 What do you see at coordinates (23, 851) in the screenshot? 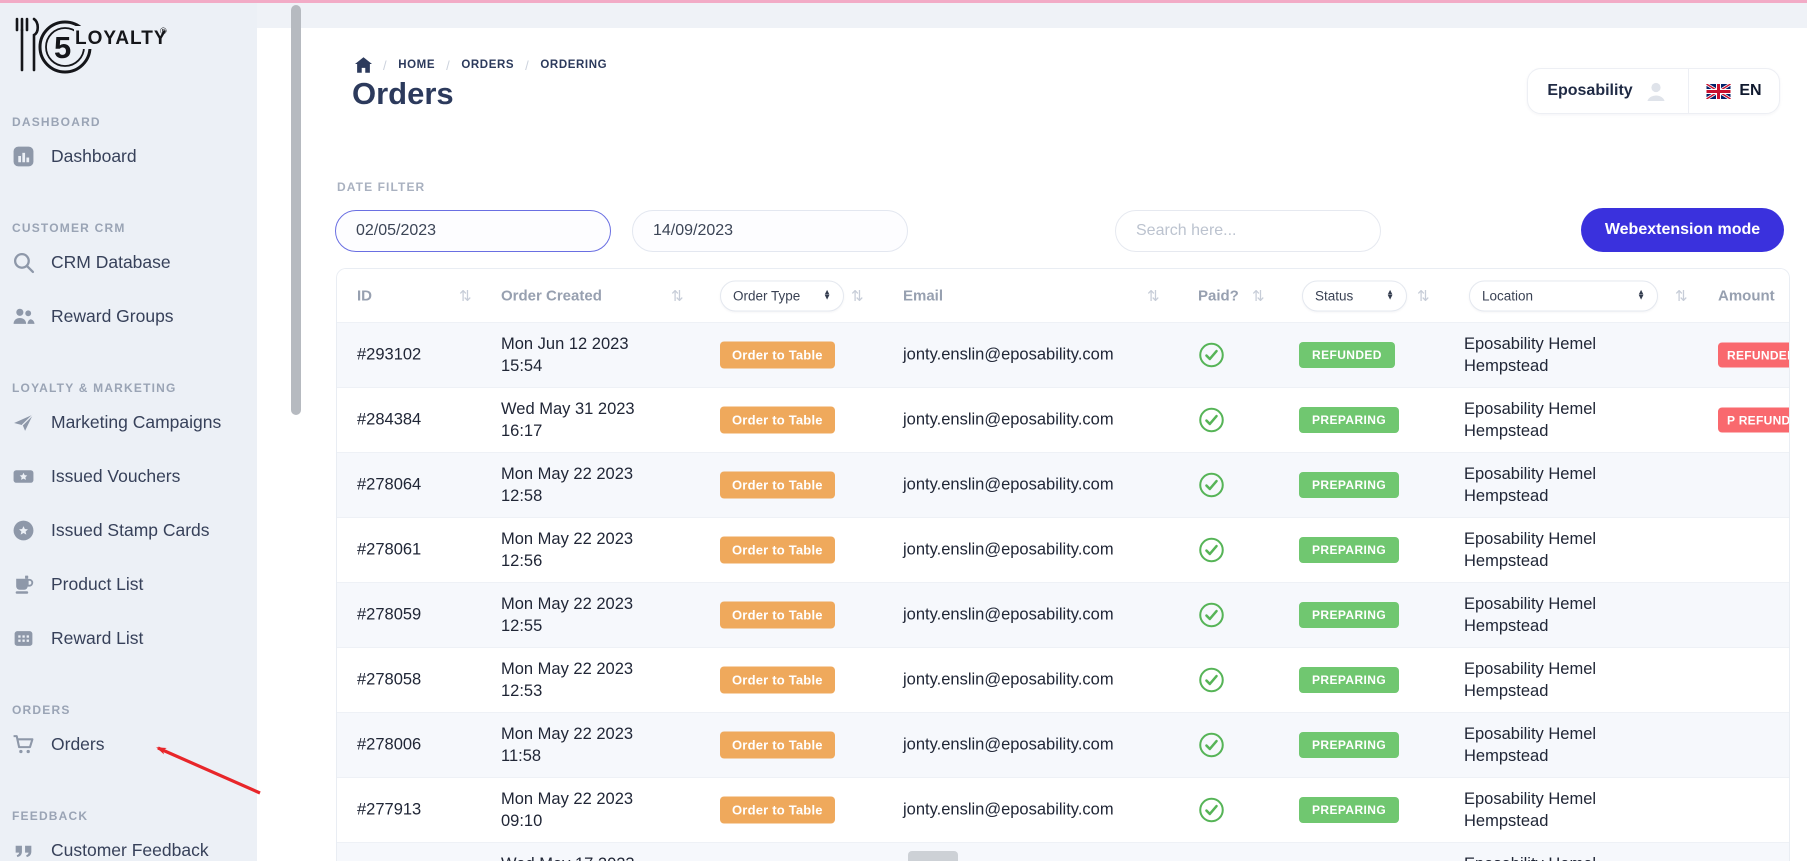
I see `quote-icon` at bounding box center [23, 851].